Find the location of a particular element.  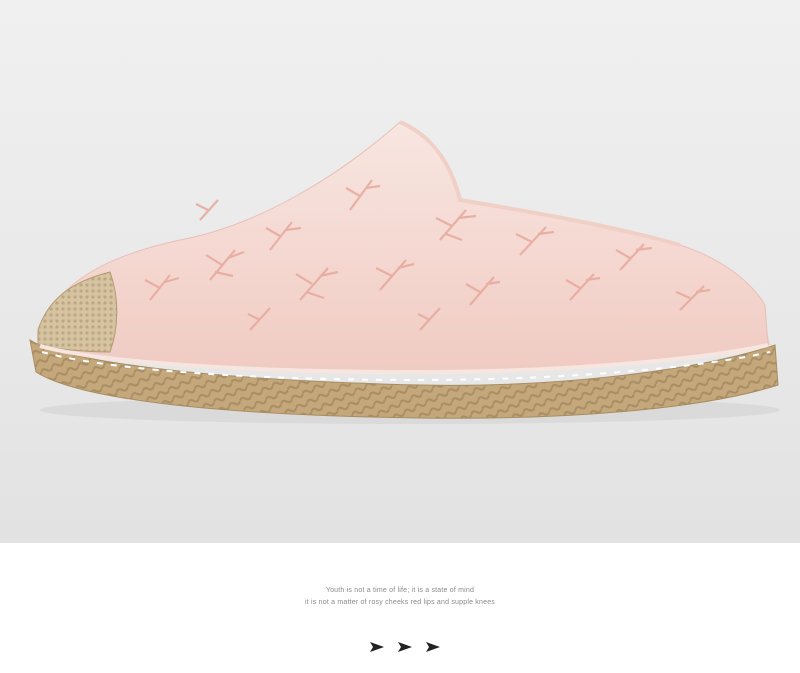

arrow-decoration is located at coordinates (405, 647).